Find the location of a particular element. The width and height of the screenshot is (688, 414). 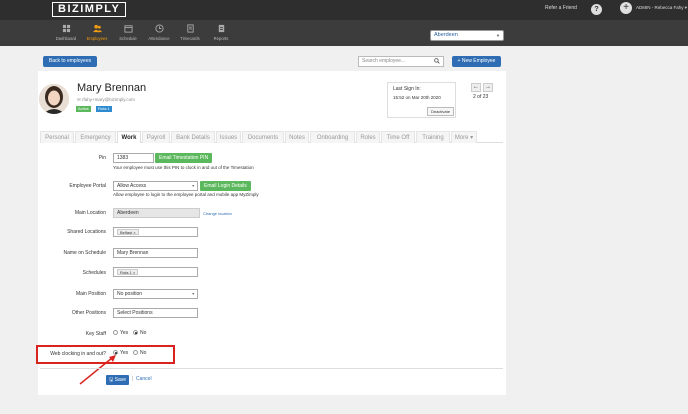

bizimply-logo: BIZIMPLY is located at coordinates (89, 9).